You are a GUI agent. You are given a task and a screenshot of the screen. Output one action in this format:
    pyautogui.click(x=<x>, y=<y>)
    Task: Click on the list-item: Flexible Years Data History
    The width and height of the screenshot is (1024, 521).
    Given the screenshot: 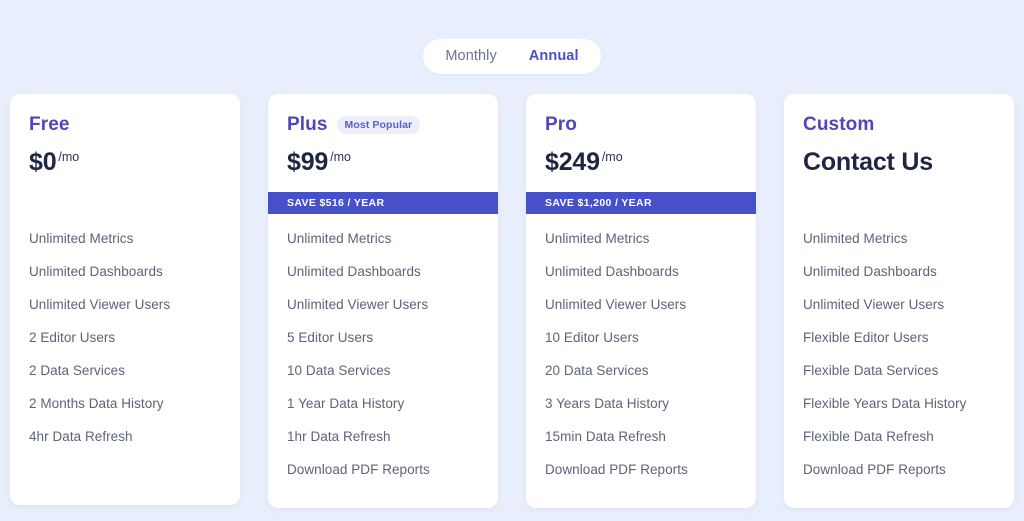 What is the action you would take?
    pyautogui.click(x=885, y=403)
    